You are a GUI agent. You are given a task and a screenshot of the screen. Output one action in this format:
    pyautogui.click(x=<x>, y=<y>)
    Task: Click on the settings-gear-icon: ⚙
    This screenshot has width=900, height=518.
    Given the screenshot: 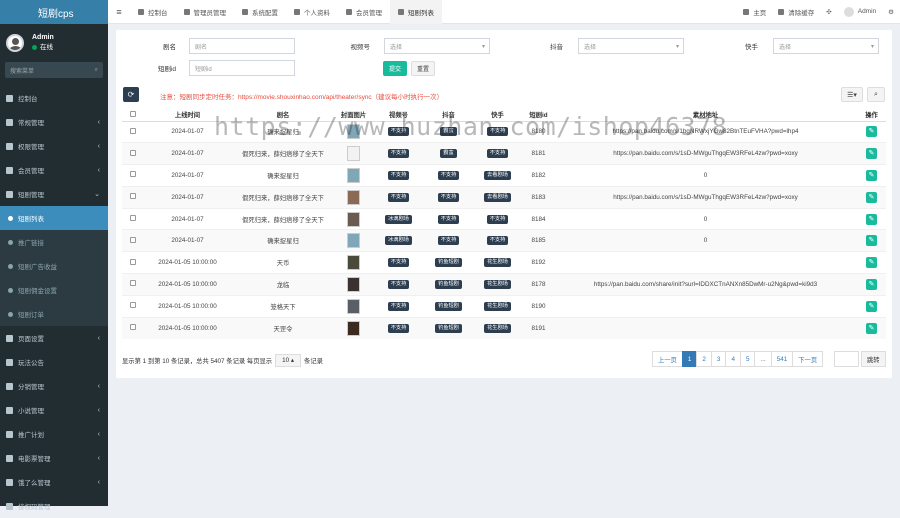 What is the action you would take?
    pyautogui.click(x=891, y=12)
    